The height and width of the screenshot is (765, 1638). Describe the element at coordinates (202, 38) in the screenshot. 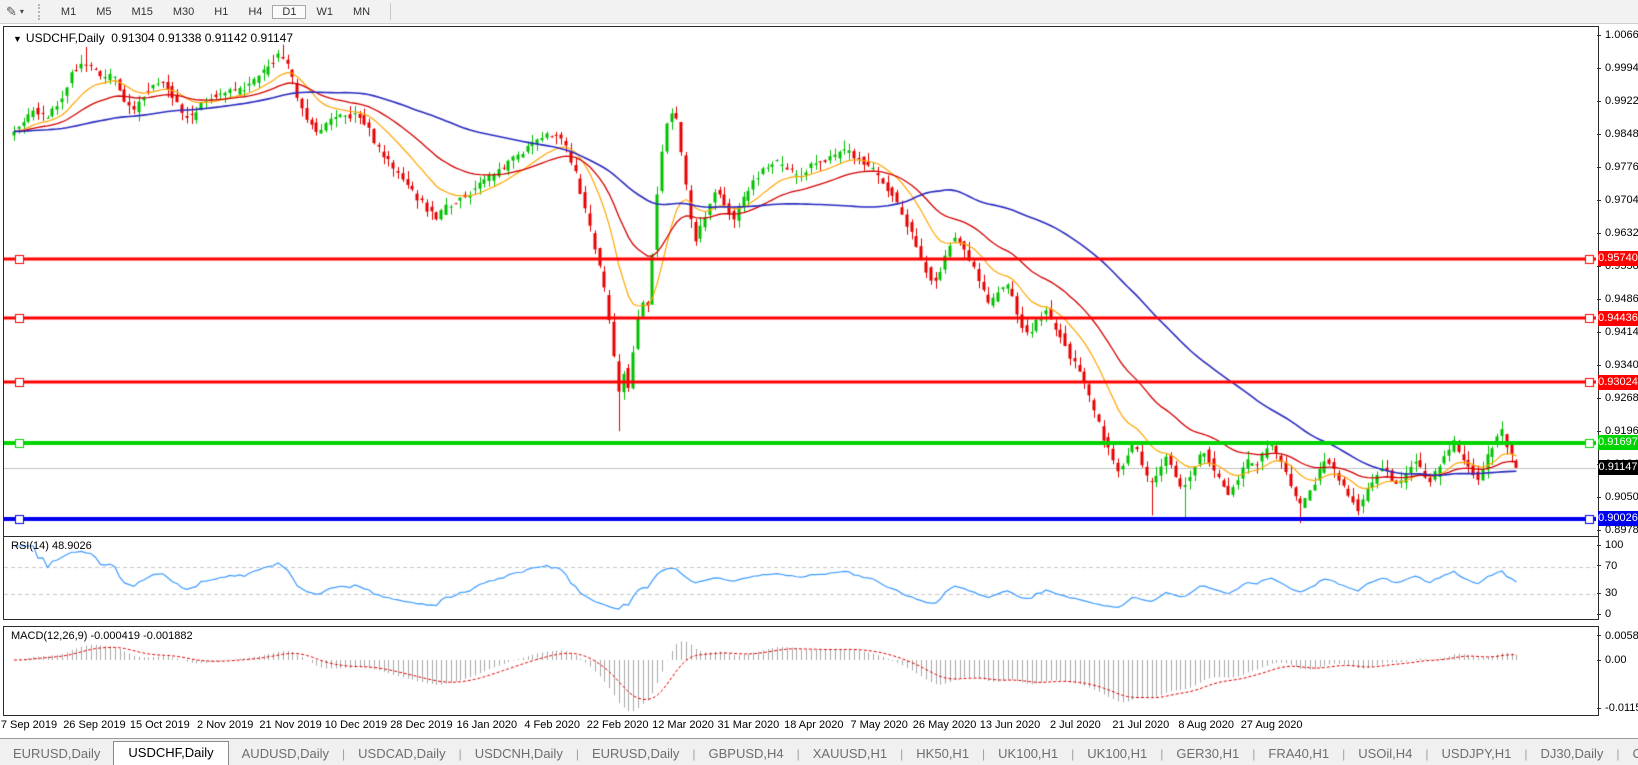

I see `chart-ohlc-values: 0.91304 0.91338 0.91142 0.91147` at that location.